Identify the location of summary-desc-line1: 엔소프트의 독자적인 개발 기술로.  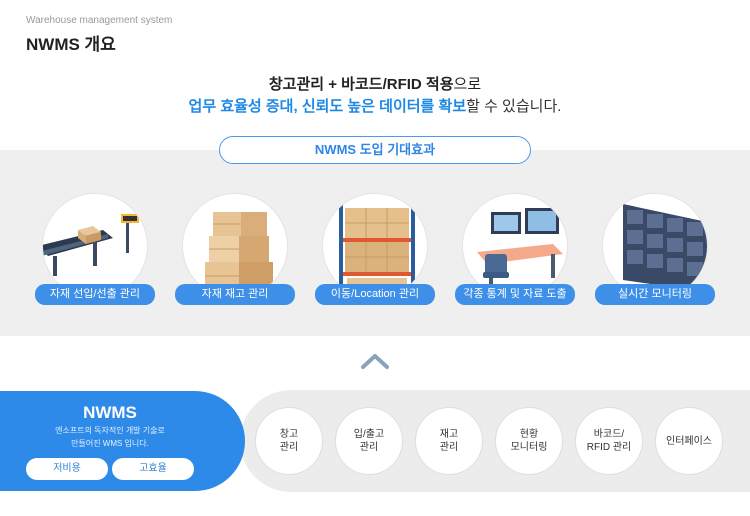
(110, 430).